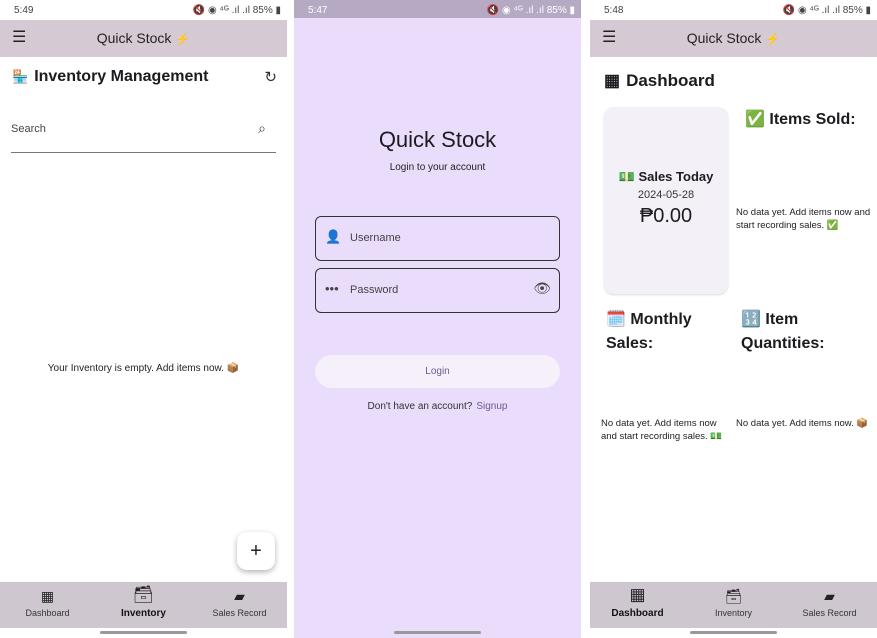 The width and height of the screenshot is (877, 638). Describe the element at coordinates (783, 331) in the screenshot. I see `item-quantities-title: 🔢 Item Quantities:` at that location.